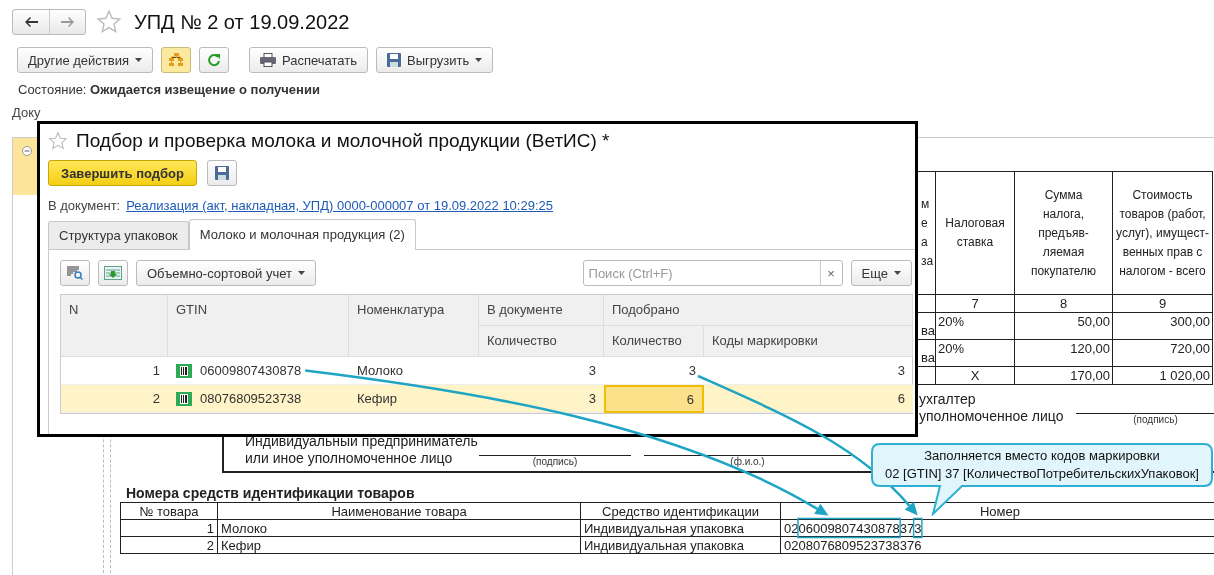 This screenshot has height=575, width=1214. I want to click on more-actions-button: Другие действия, so click(85, 60).